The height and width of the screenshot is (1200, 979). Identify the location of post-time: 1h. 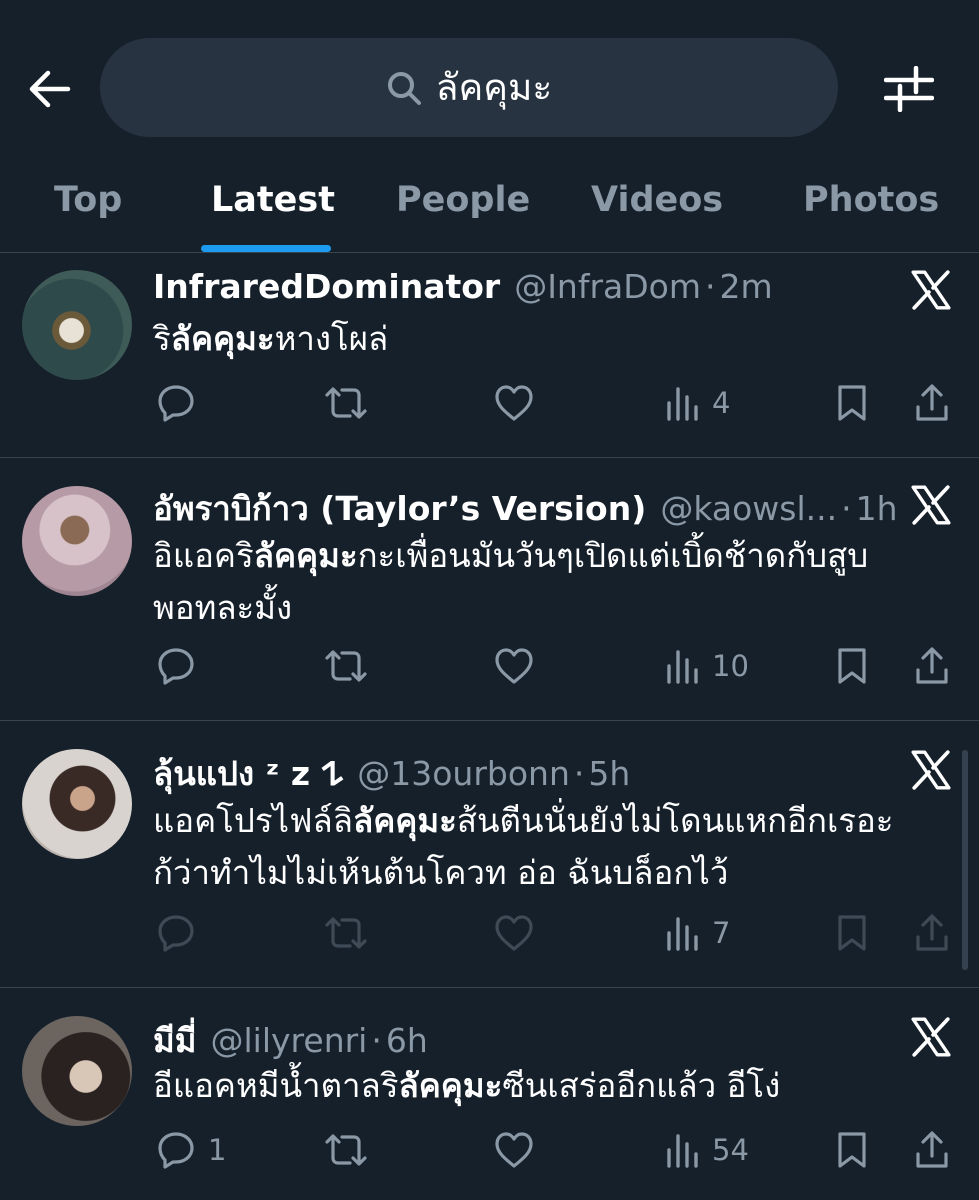
(877, 508).